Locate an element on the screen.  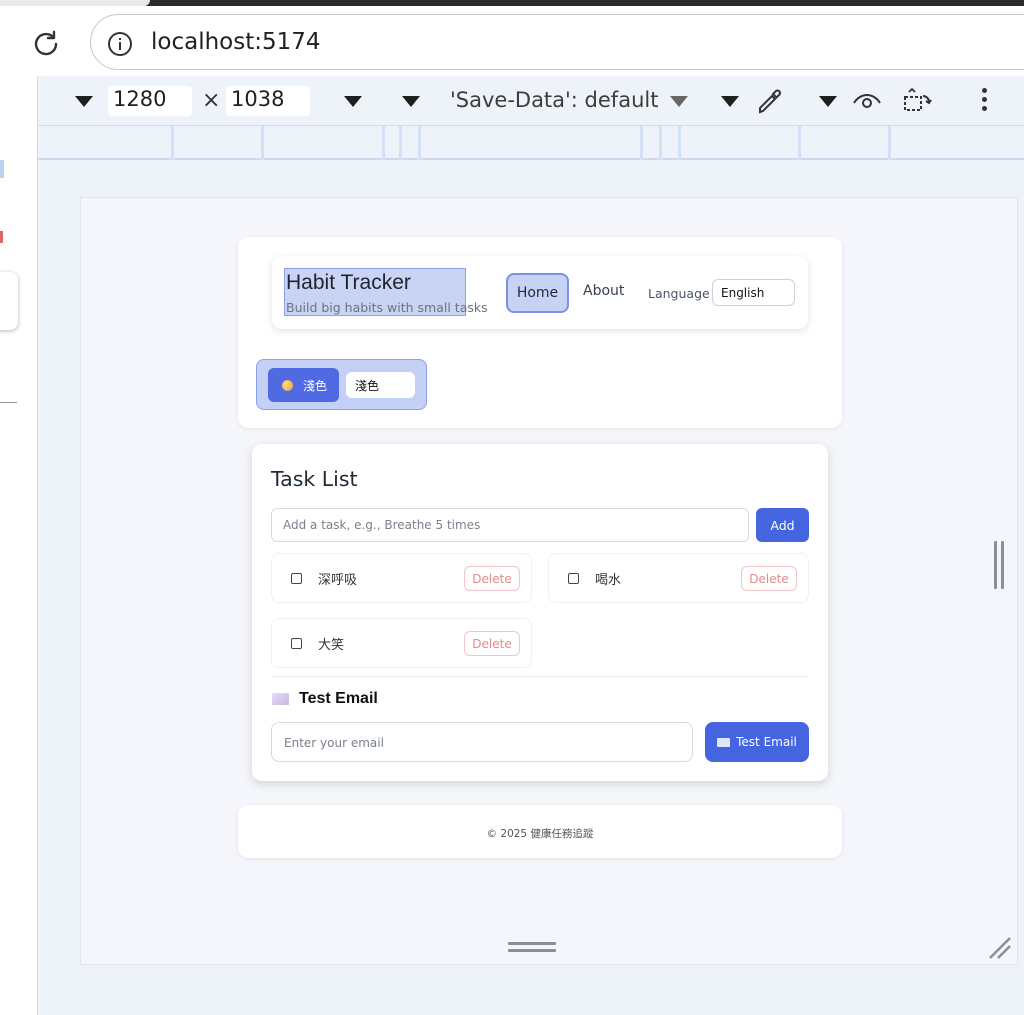
resize-handle-corner is located at coordinates (1000, 950).